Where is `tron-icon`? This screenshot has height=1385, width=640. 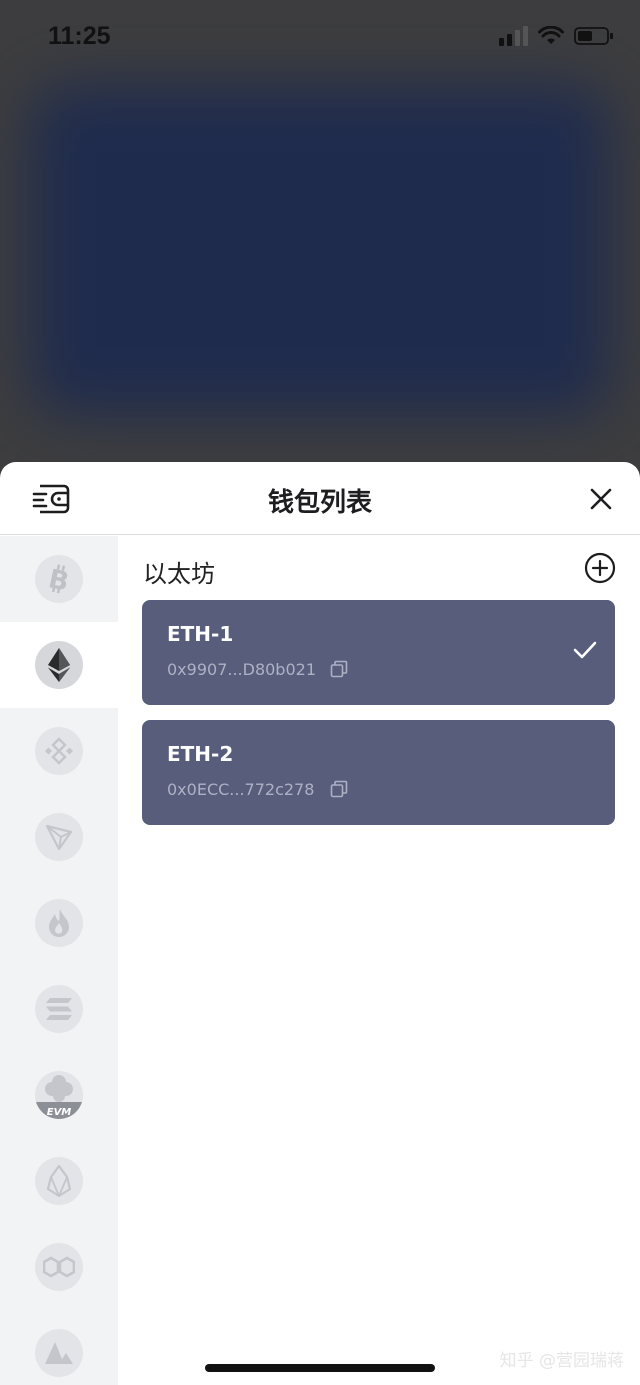
tron-icon is located at coordinates (59, 837).